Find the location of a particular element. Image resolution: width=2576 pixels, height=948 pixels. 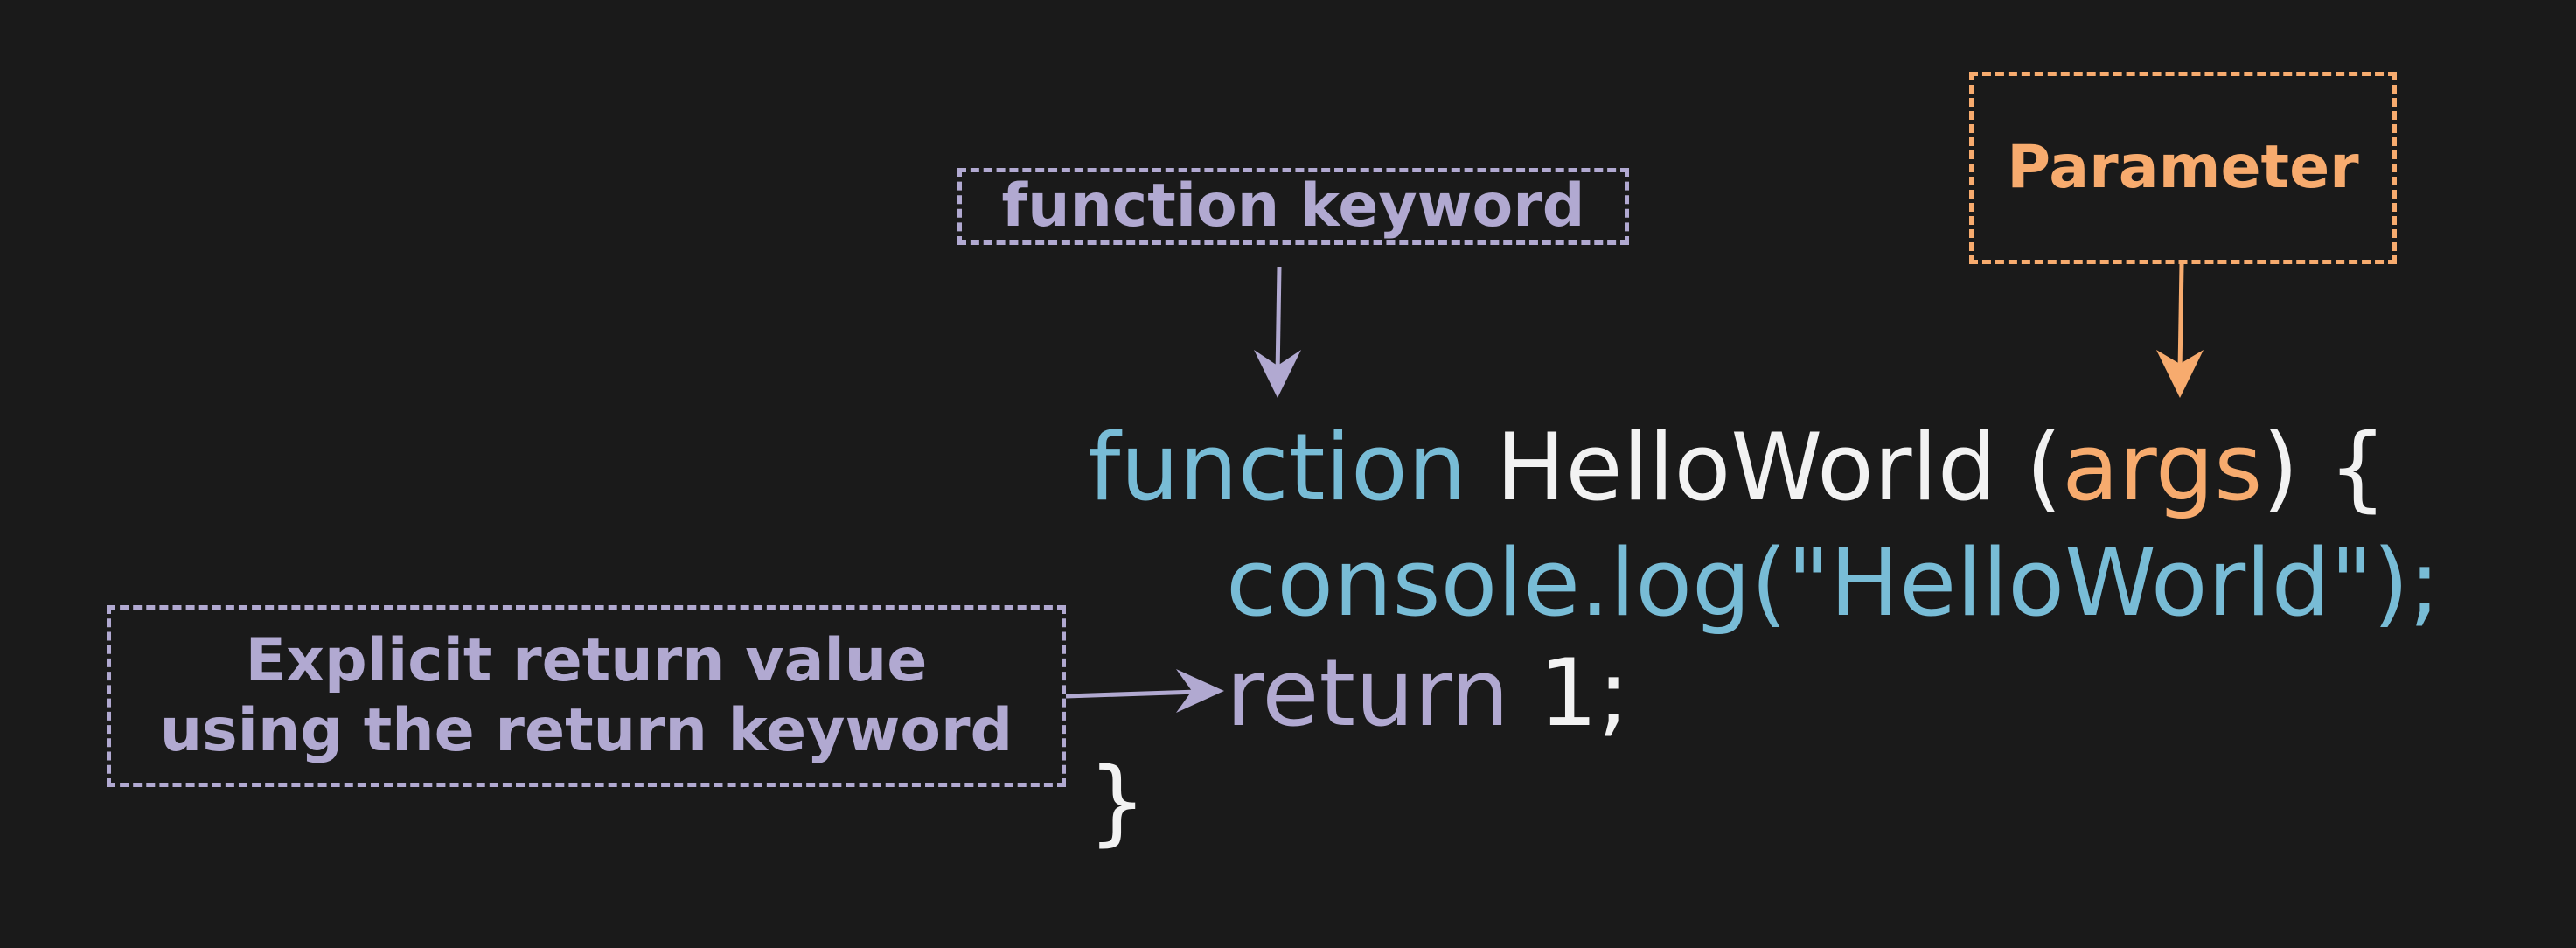

return-arrow is located at coordinates (1144, 691).